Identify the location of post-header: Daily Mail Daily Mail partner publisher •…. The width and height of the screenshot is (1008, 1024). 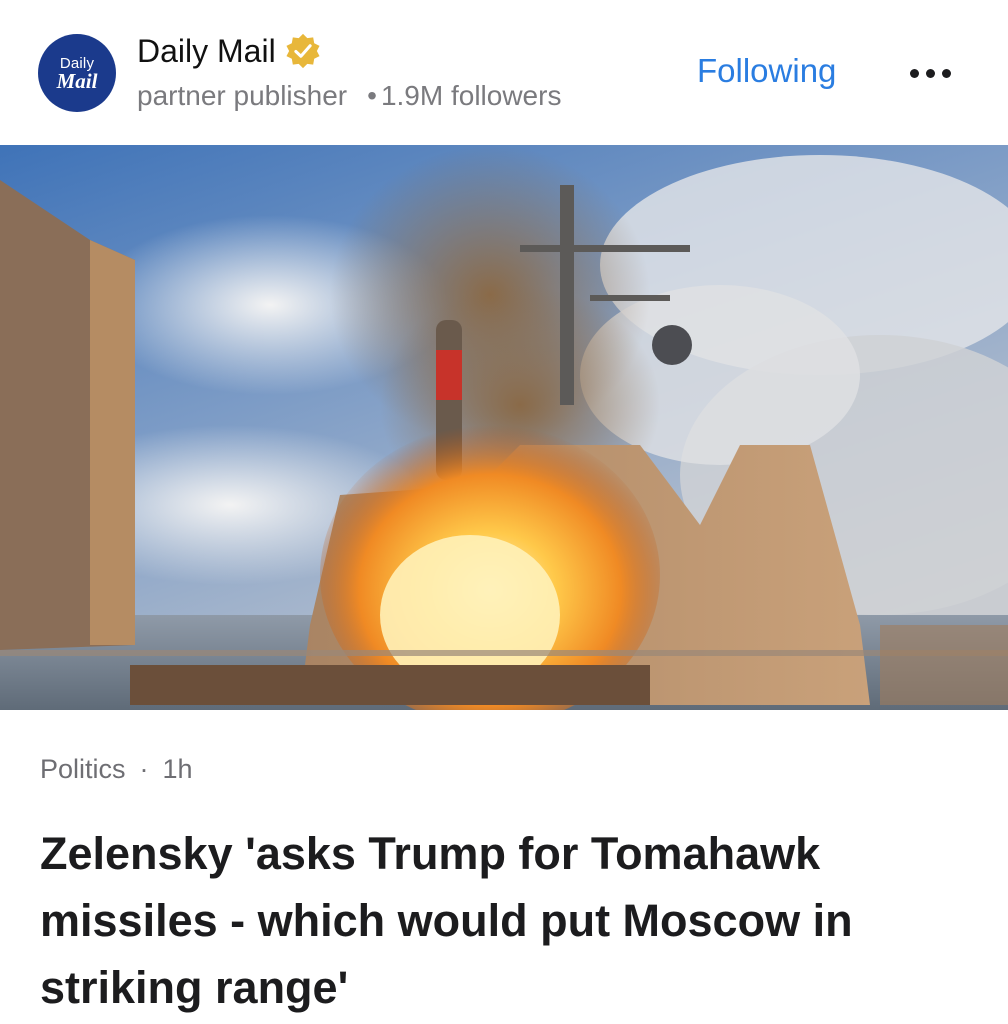
(504, 72).